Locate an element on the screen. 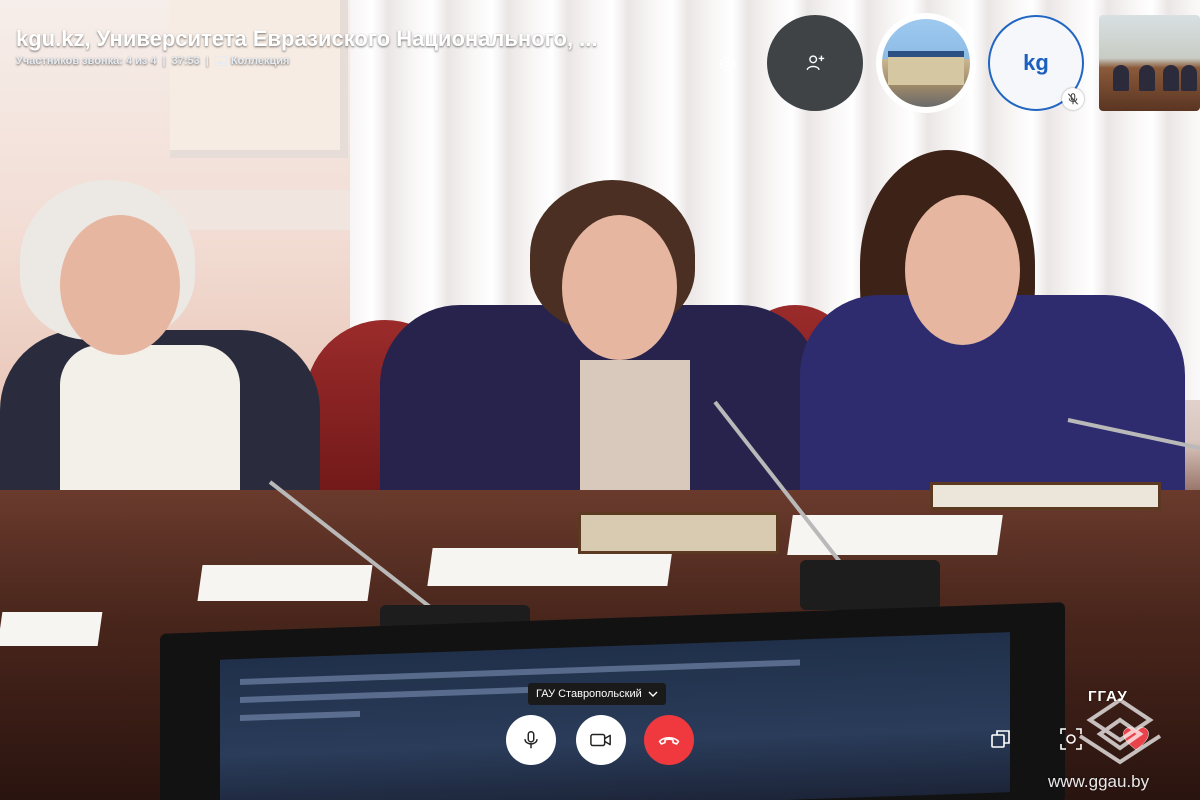 Image resolution: width=1200 pixels, height=800 pixels. muted-badge is located at coordinates (1073, 99).